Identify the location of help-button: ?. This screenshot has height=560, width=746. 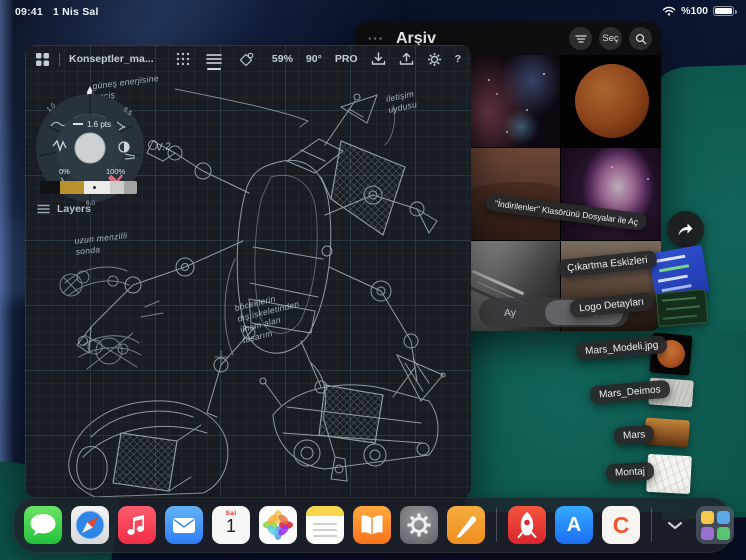
(458, 59).